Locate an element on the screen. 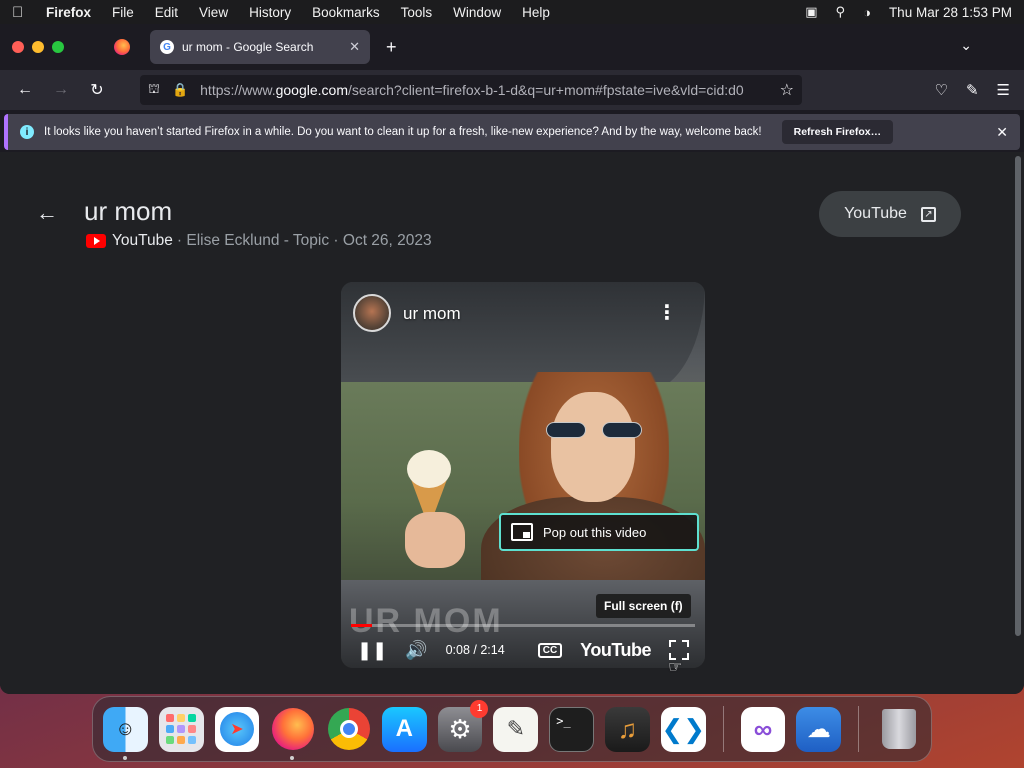 The image size is (1024, 768). open-in-youtube-label: YouTube is located at coordinates (875, 213).